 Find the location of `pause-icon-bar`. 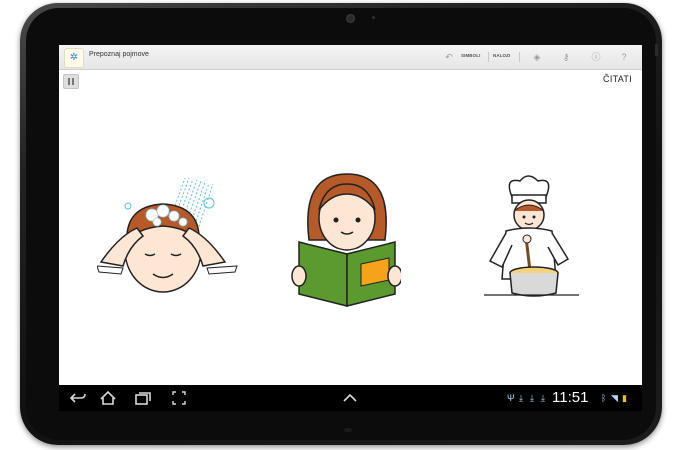

pause-icon-bar is located at coordinates (73, 81).